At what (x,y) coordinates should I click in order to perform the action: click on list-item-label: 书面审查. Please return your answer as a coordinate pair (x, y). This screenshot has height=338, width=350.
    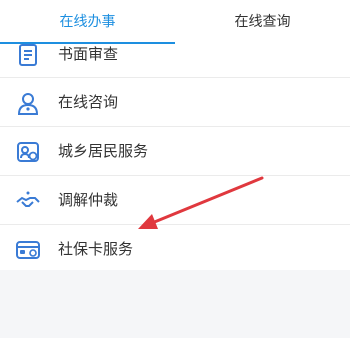
    Looking at the image, I should click on (88, 54).